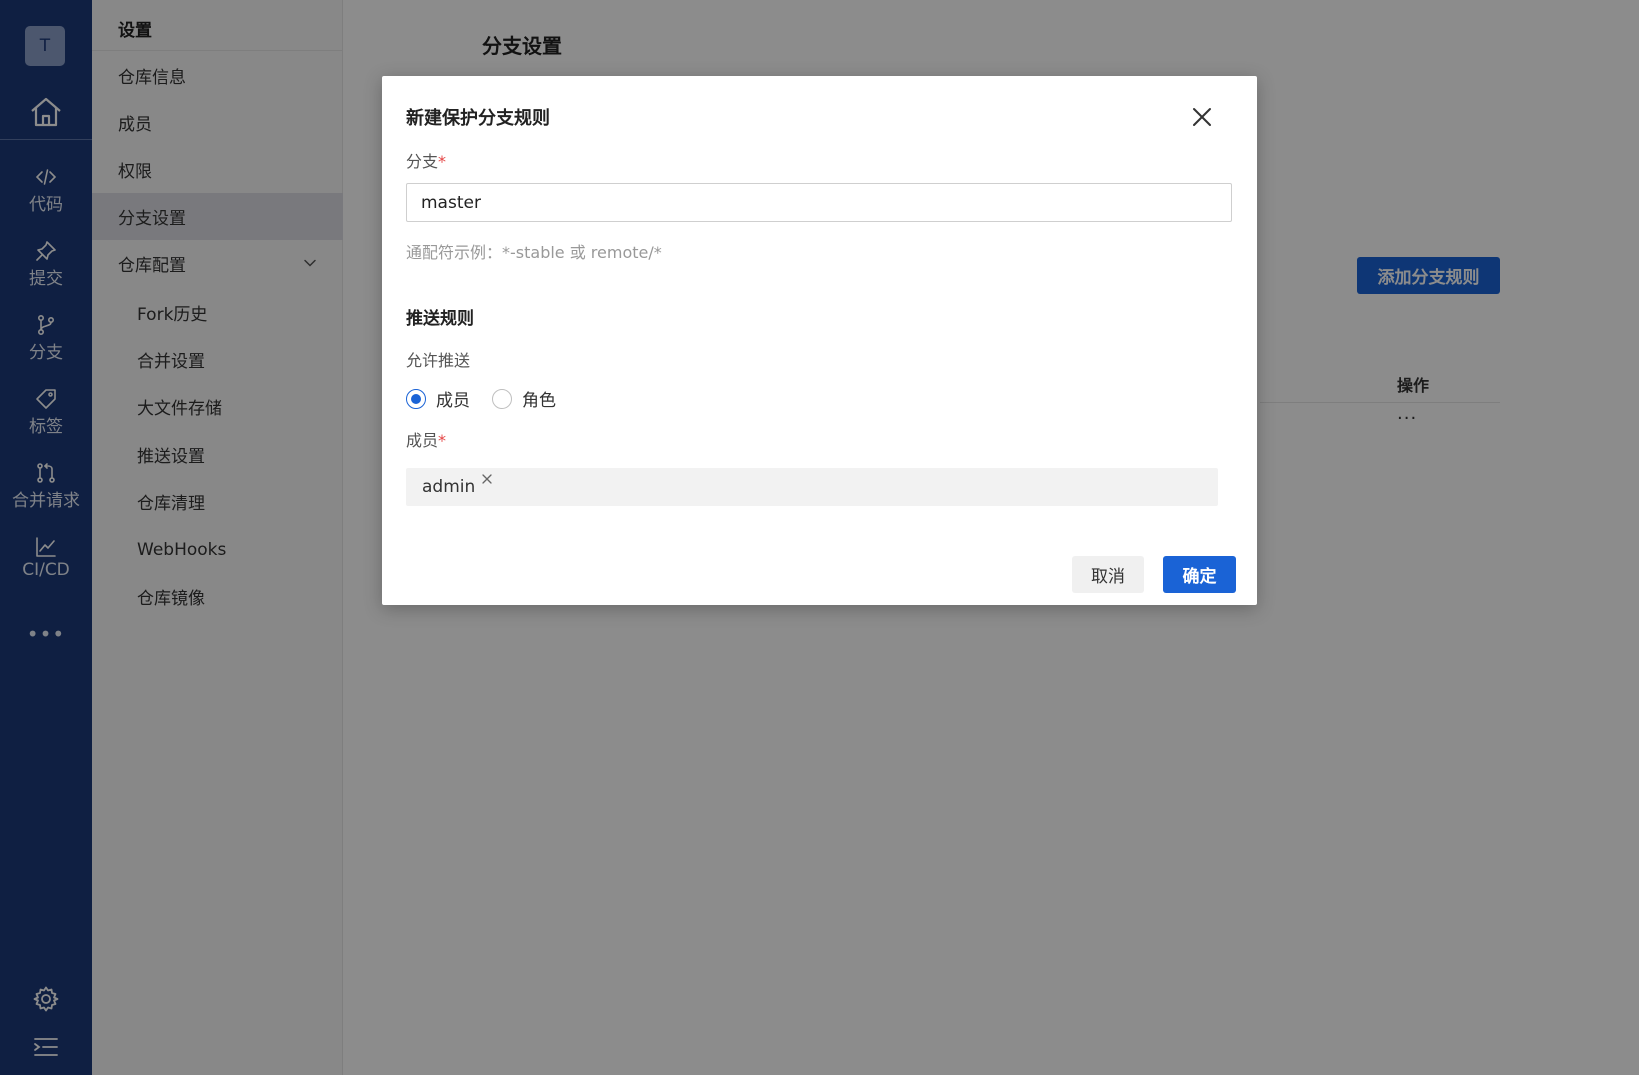 Image resolution: width=1639 pixels, height=1075 pixels. I want to click on branch-label-text: 分支, so click(422, 161).